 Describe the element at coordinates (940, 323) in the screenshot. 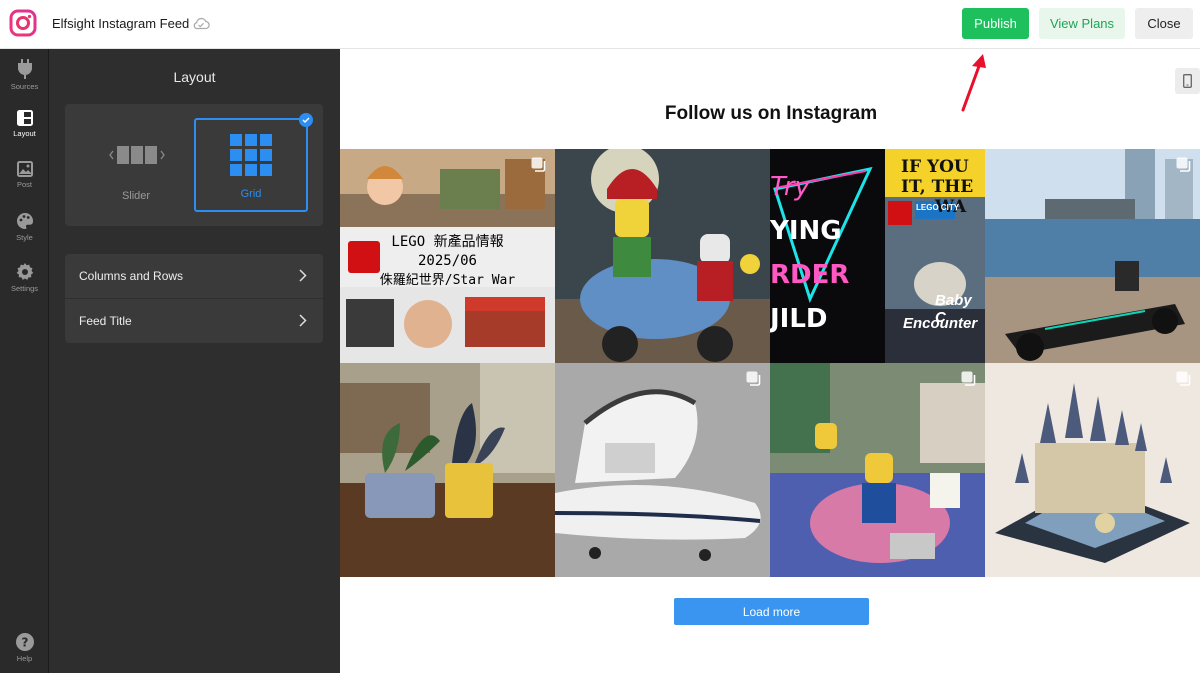

I see `post-text: Encounter` at that location.